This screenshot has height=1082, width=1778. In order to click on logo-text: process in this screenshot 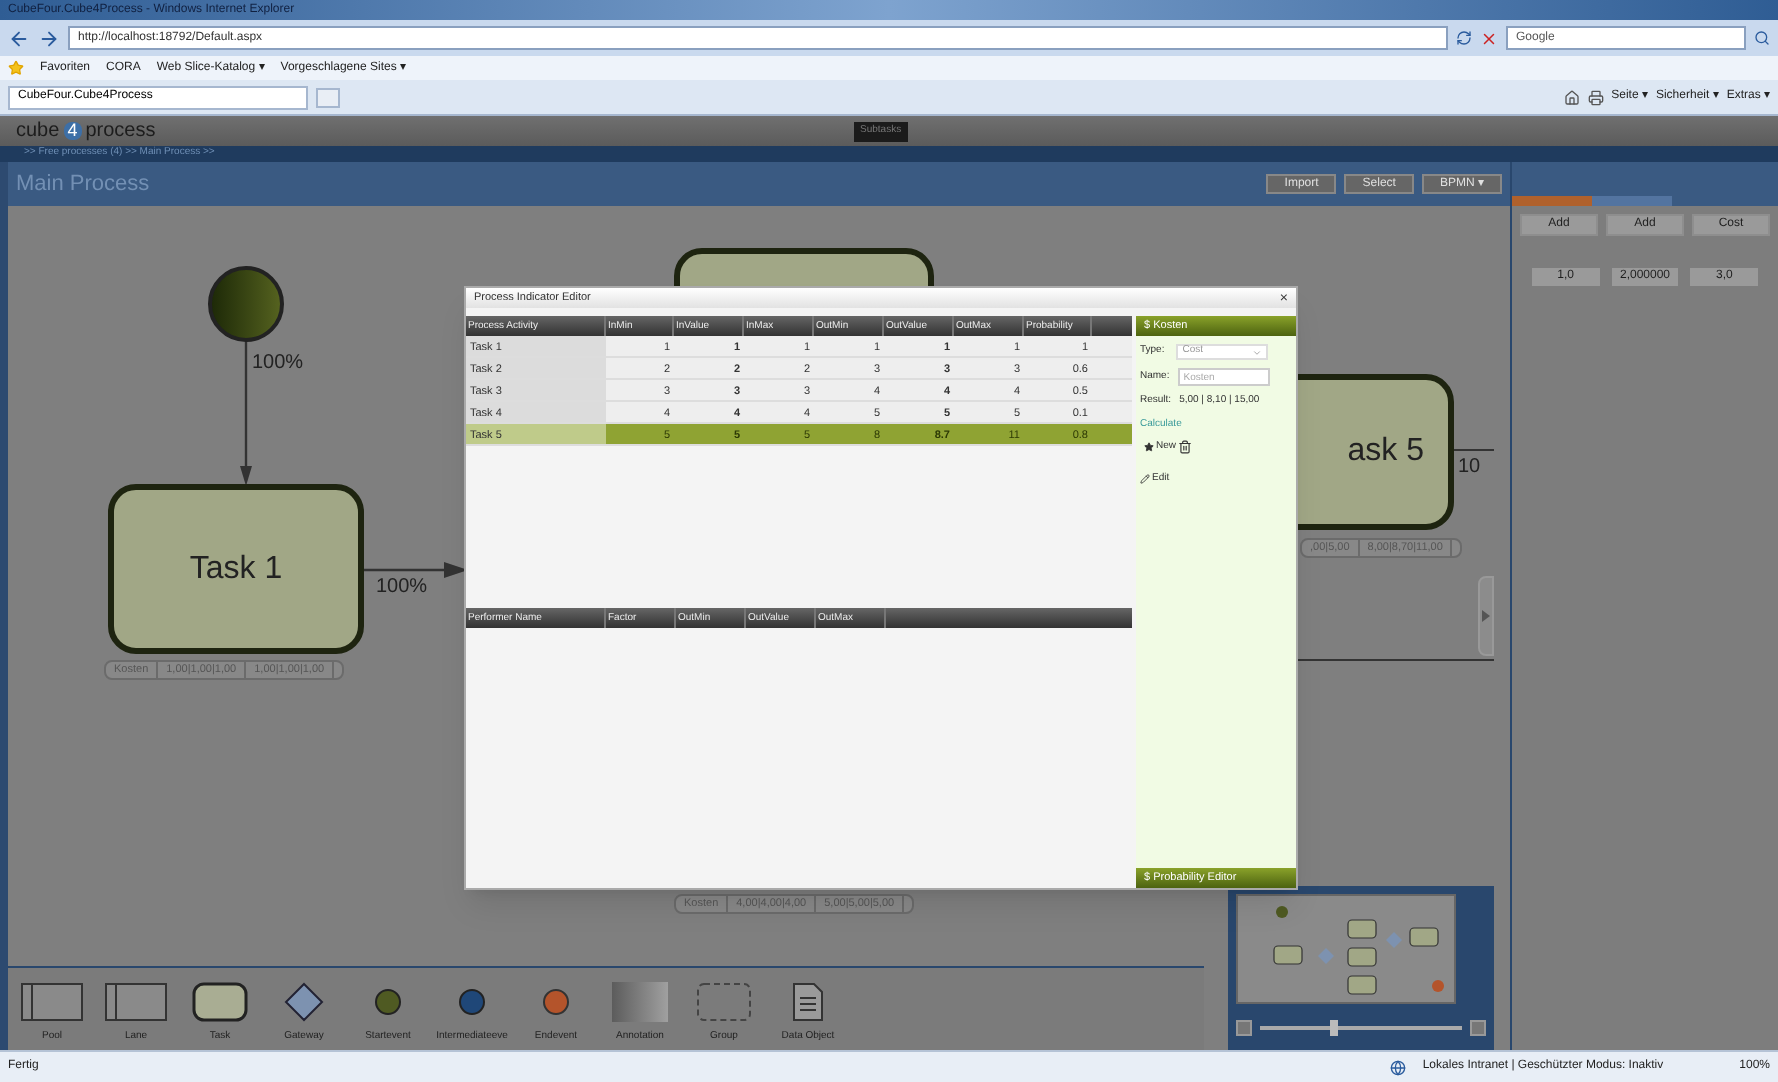, I will do `click(120, 132)`.